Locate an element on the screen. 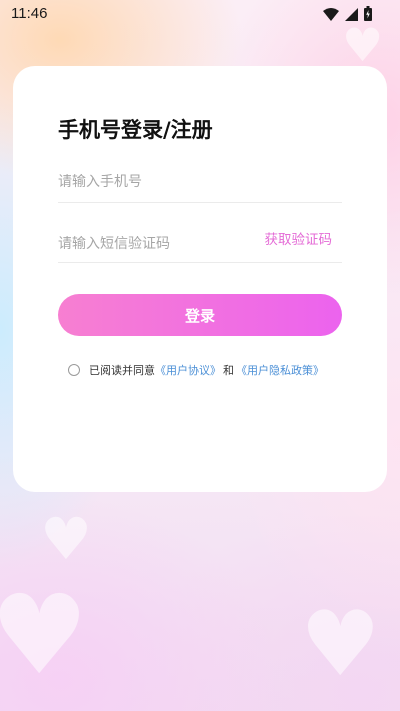 Image resolution: width=400 pixels, height=711 pixels. battery-icon is located at coordinates (368, 15).